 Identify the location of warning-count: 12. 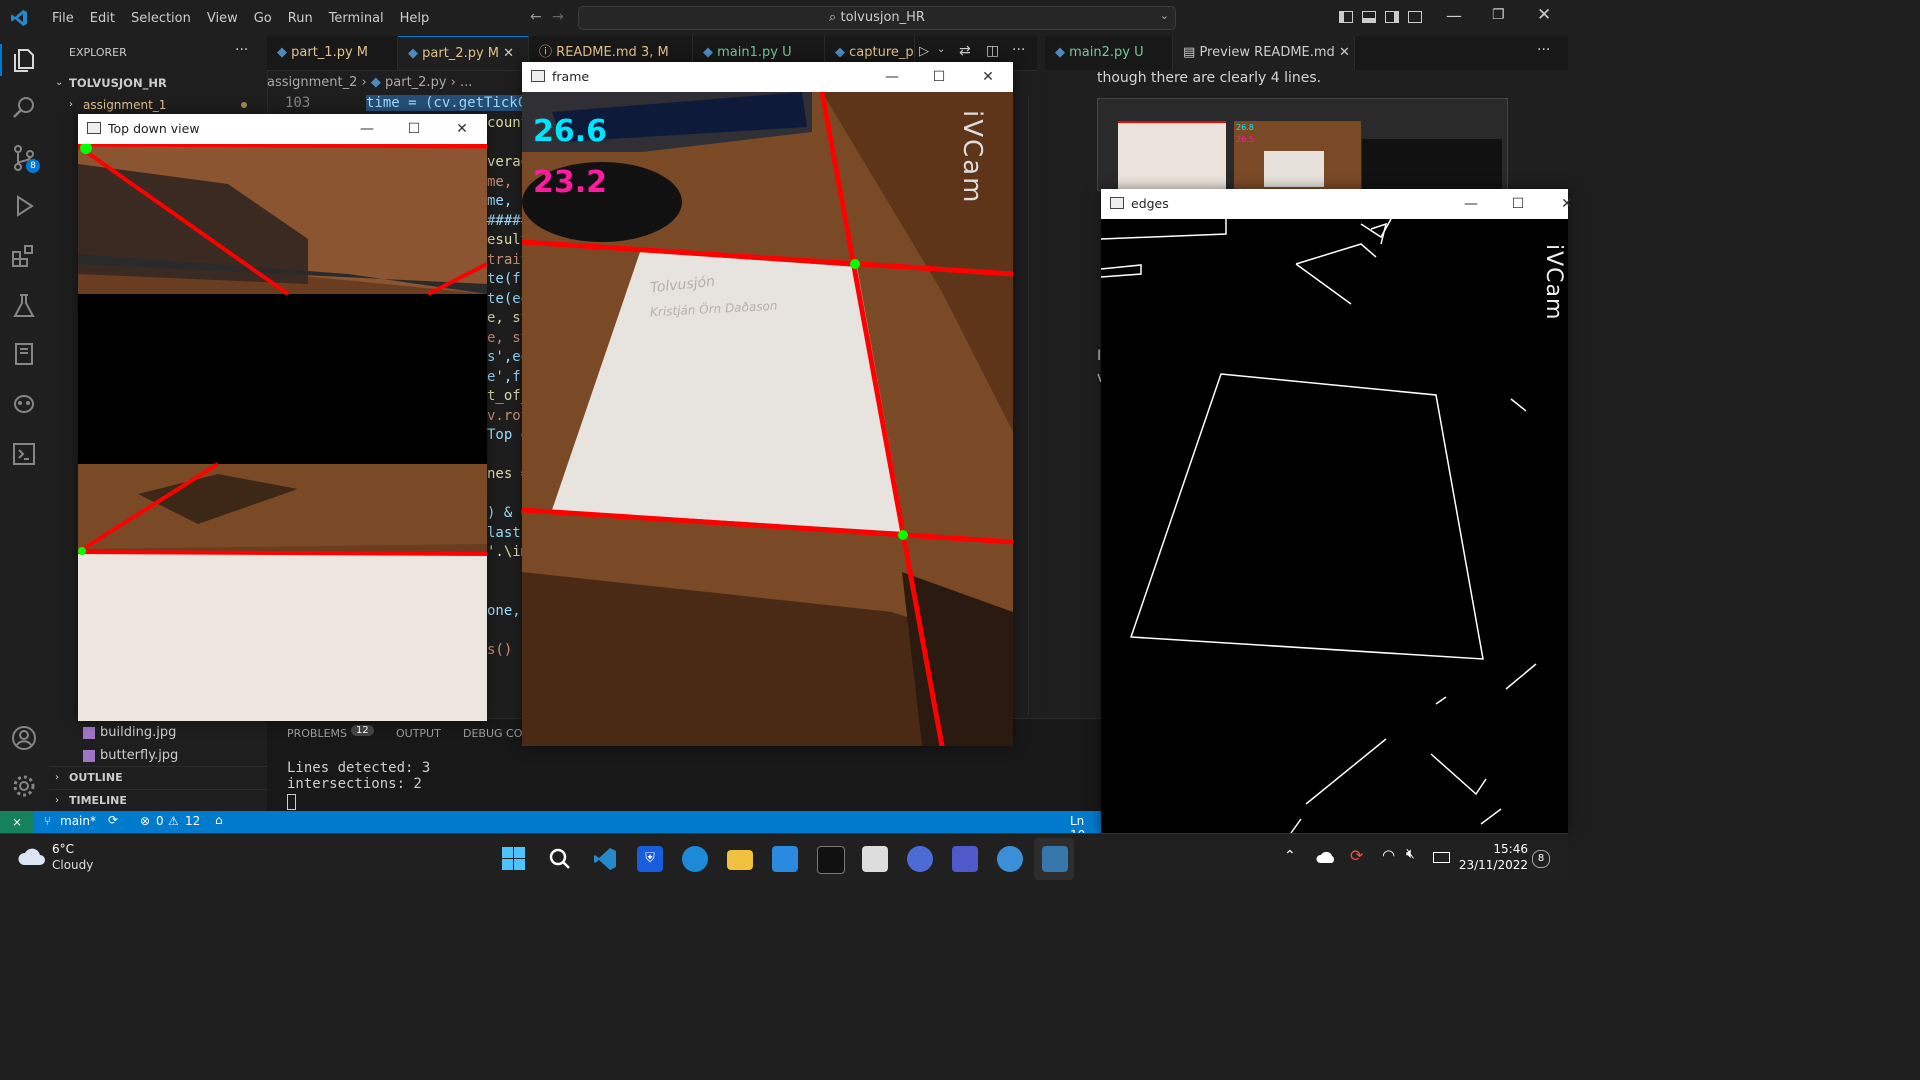
(192, 821).